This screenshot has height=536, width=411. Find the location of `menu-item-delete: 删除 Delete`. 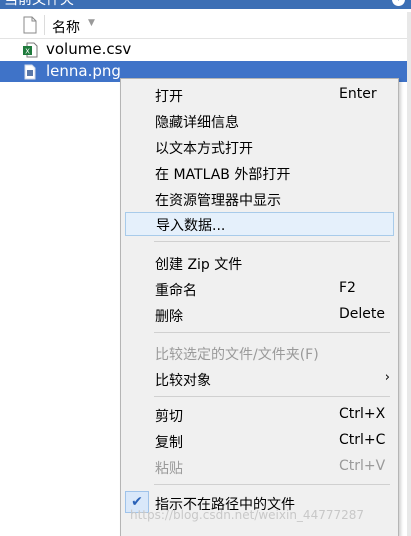

menu-item-delete: 删除 Delete is located at coordinates (259, 315).